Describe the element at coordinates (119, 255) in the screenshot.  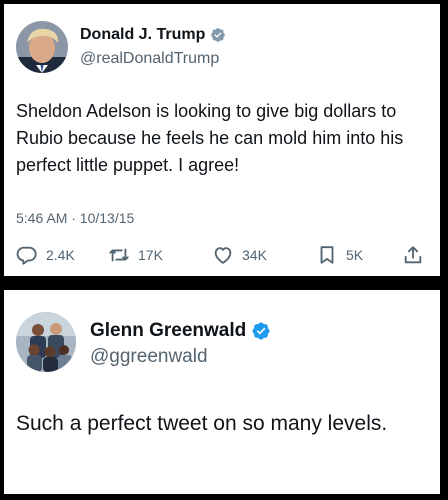
I see `retweet-icon` at that location.